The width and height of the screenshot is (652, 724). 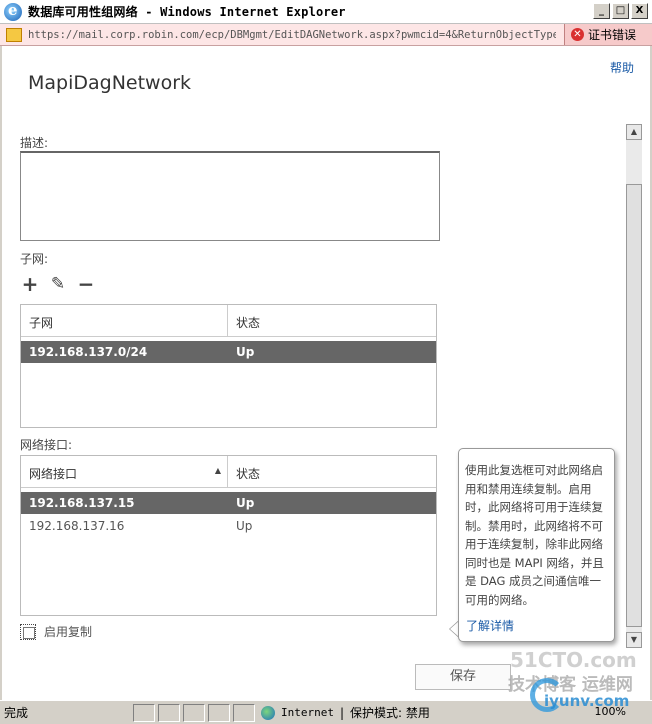 I want to click on scroll-up-button: ▲, so click(x=634, y=132).